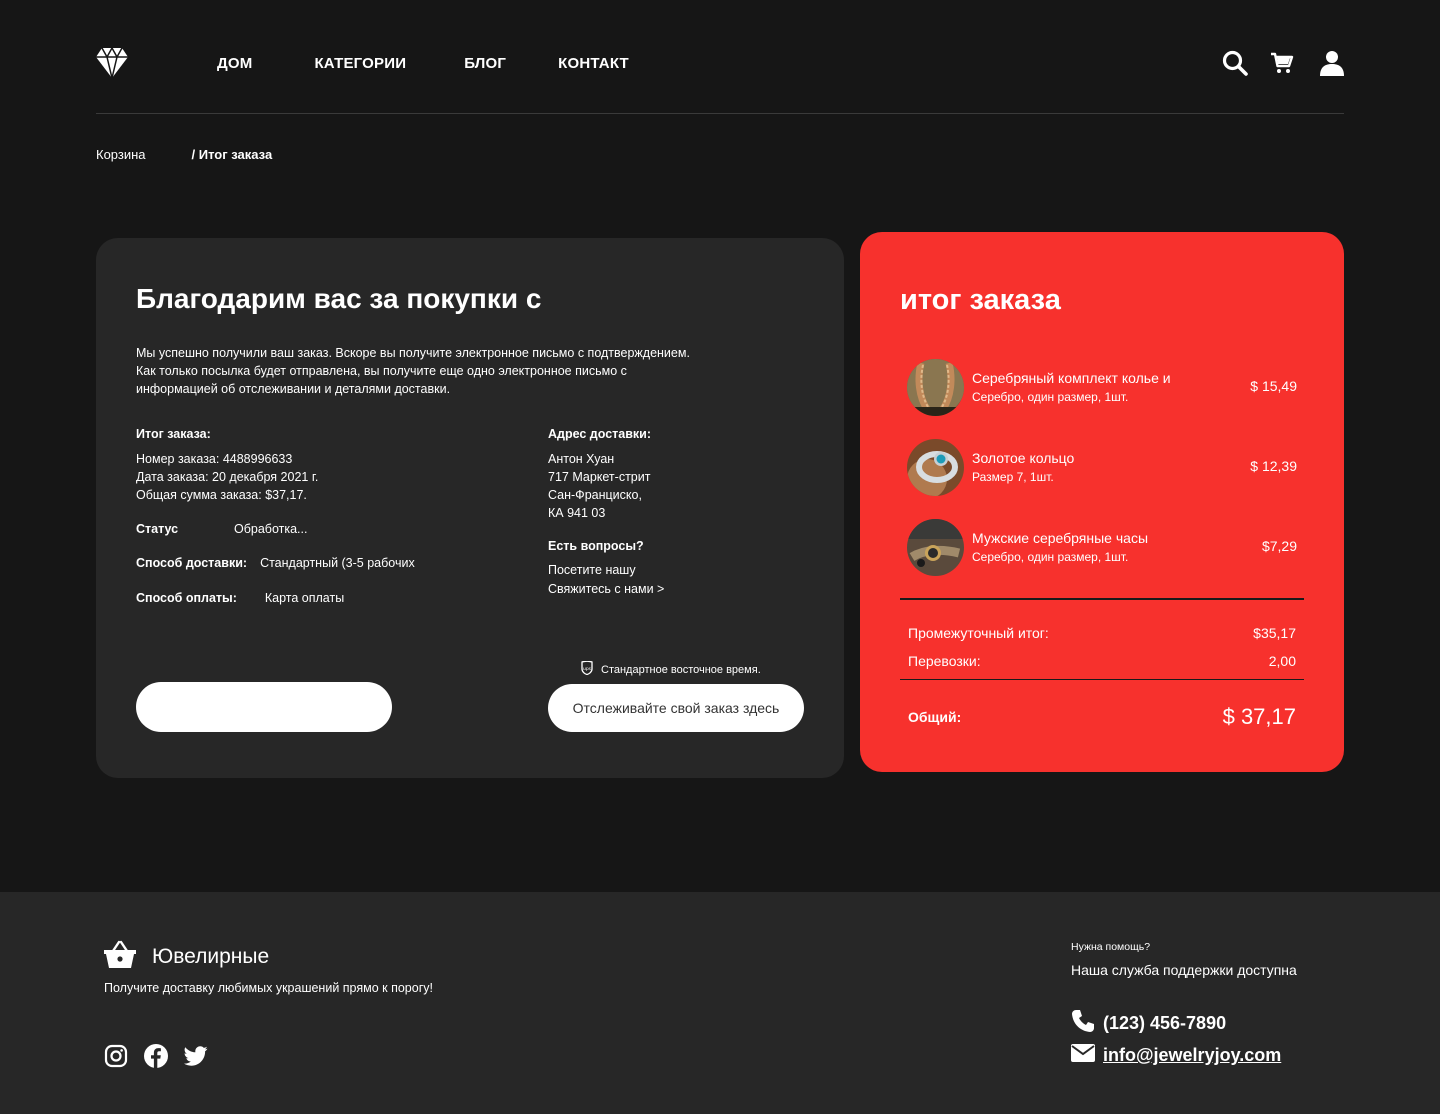  I want to click on diamond-logo-icon, so click(112, 62).